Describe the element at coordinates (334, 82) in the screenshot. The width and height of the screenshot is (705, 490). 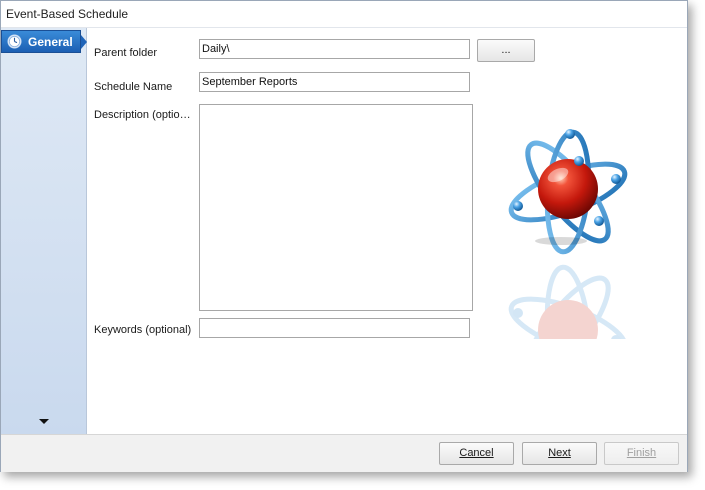
I see `schedule-name-field` at that location.